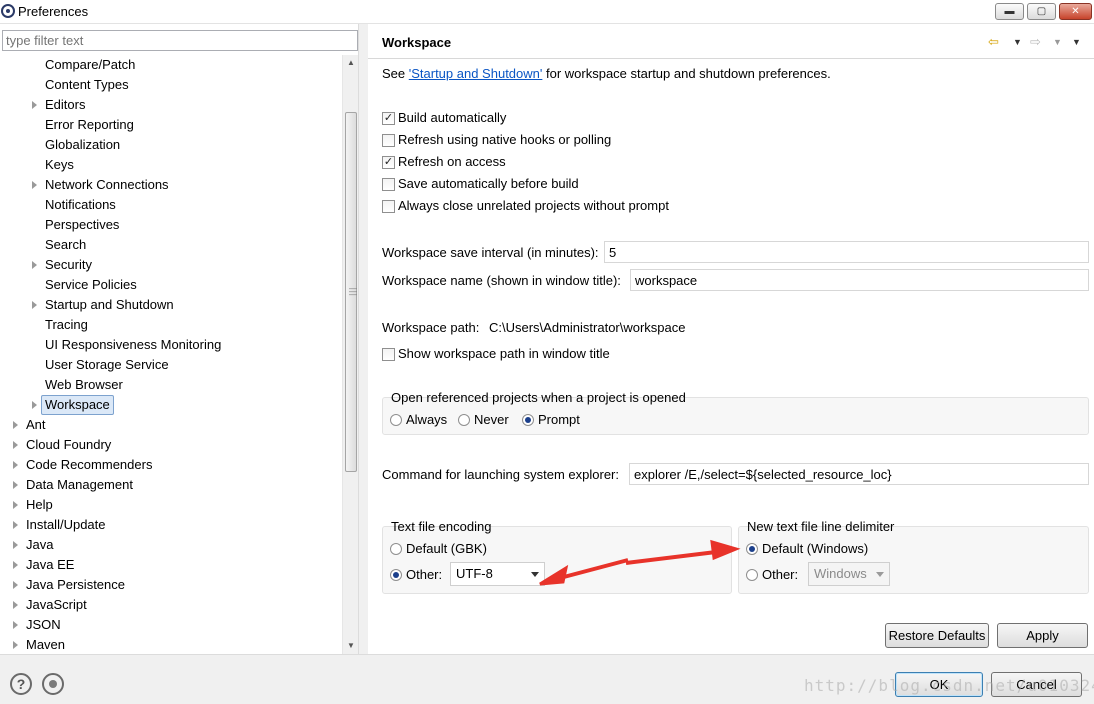 The image size is (1094, 704). What do you see at coordinates (171, 625) in the screenshot?
I see `tree-item: JSON` at bounding box center [171, 625].